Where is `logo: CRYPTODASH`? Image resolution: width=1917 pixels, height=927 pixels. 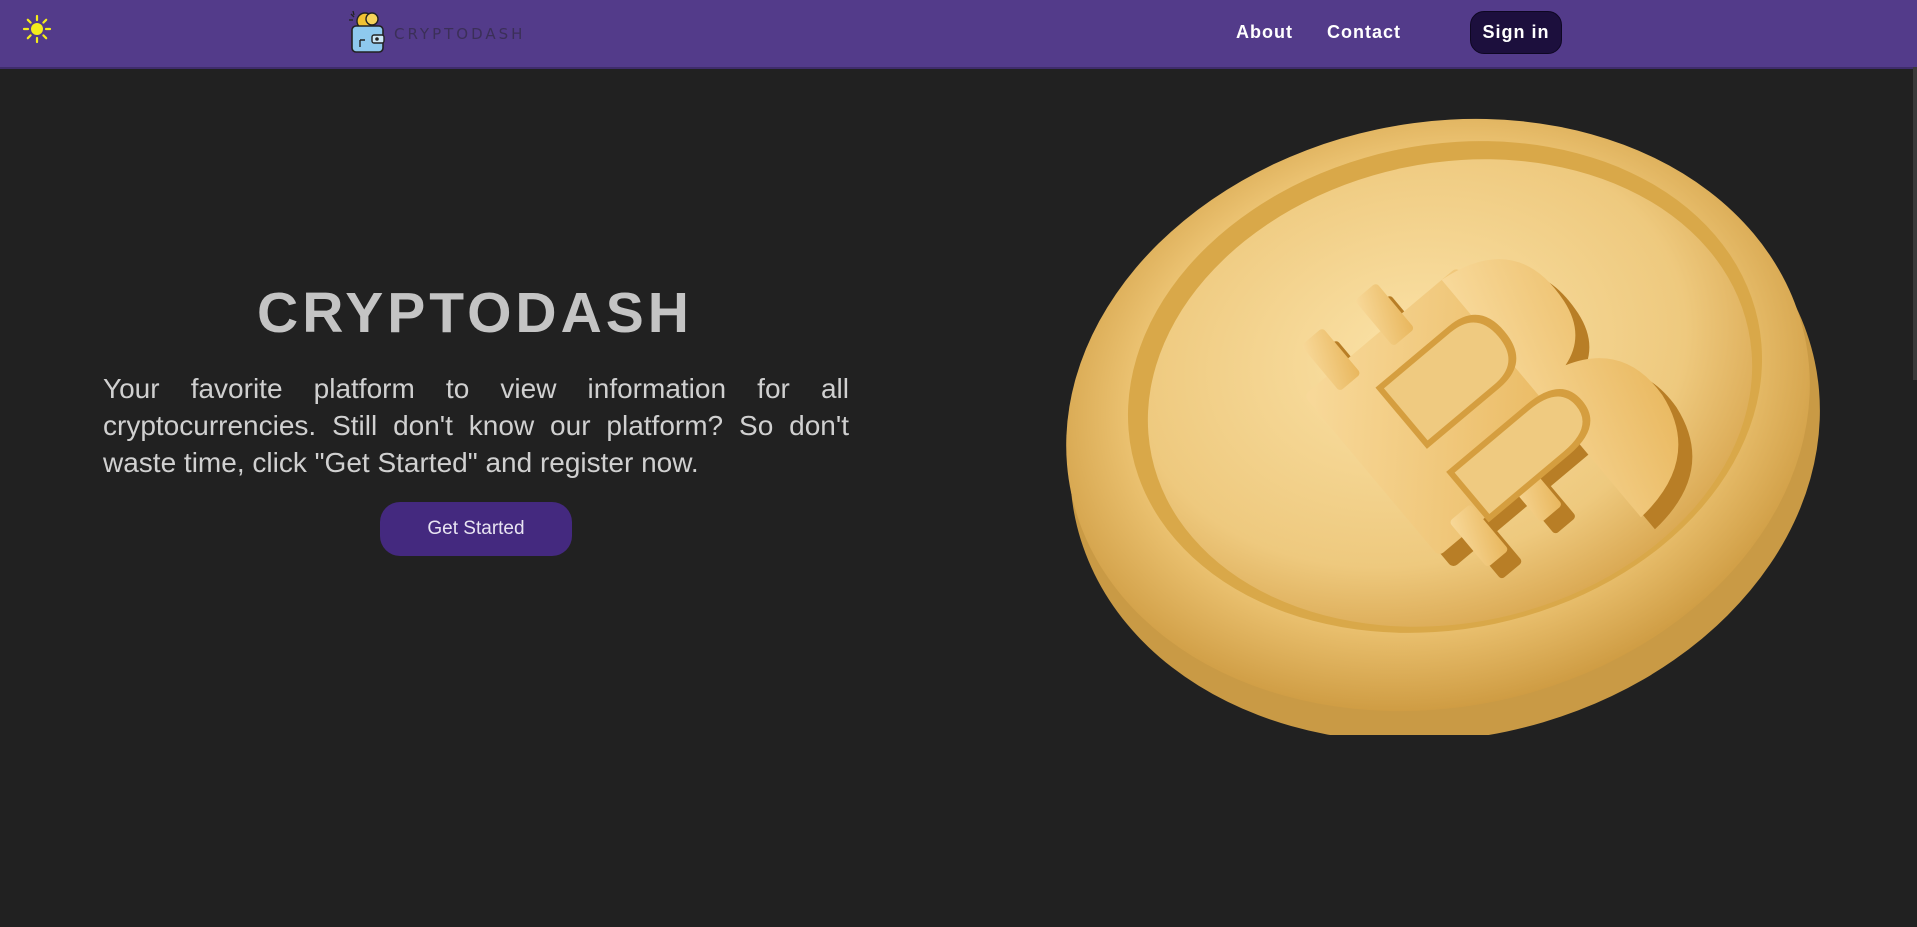 logo: CRYPTODASH is located at coordinates (437, 34).